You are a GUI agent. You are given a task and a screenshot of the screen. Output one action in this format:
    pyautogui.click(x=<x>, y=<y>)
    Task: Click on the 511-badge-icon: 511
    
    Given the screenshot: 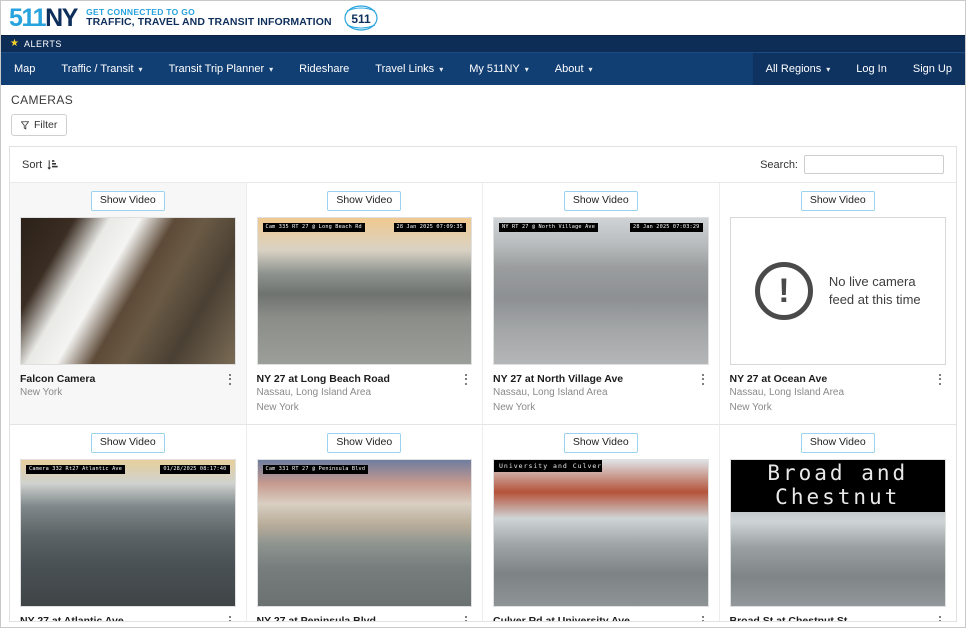 What is the action you would take?
    pyautogui.click(x=361, y=18)
    